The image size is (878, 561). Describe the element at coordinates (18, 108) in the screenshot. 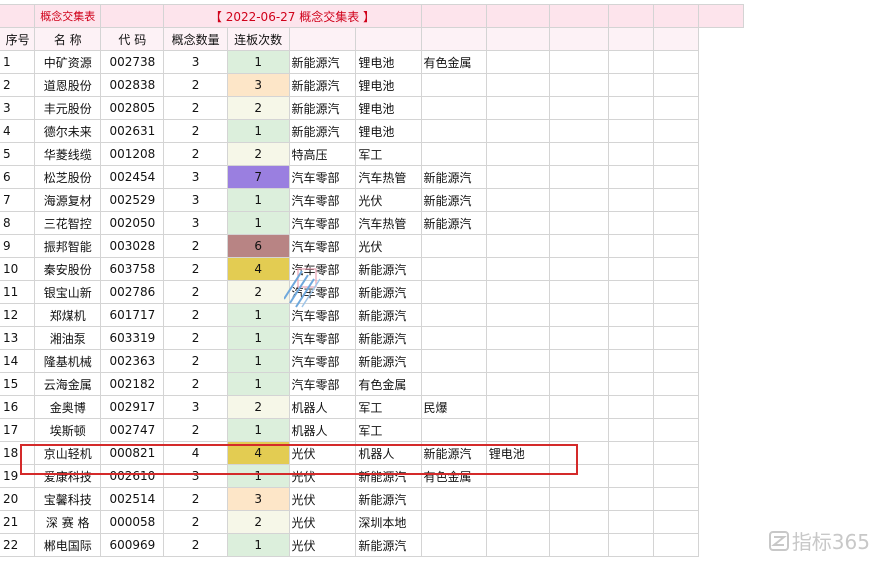

I see `row-index-cell: 3` at that location.